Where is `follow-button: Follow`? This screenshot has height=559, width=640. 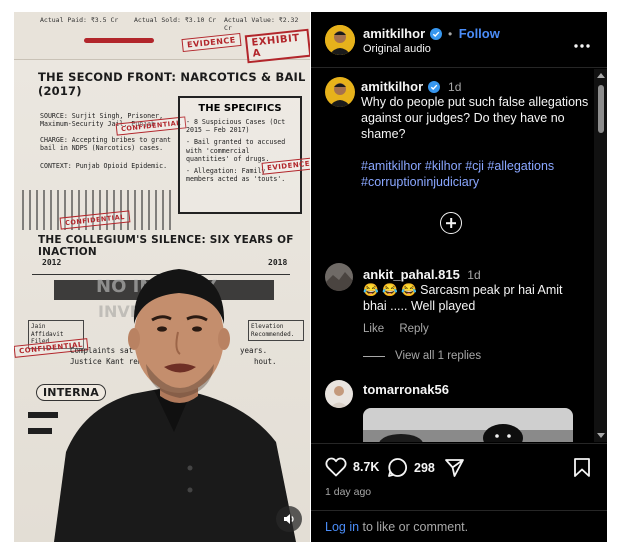
follow-button: Follow is located at coordinates (479, 33).